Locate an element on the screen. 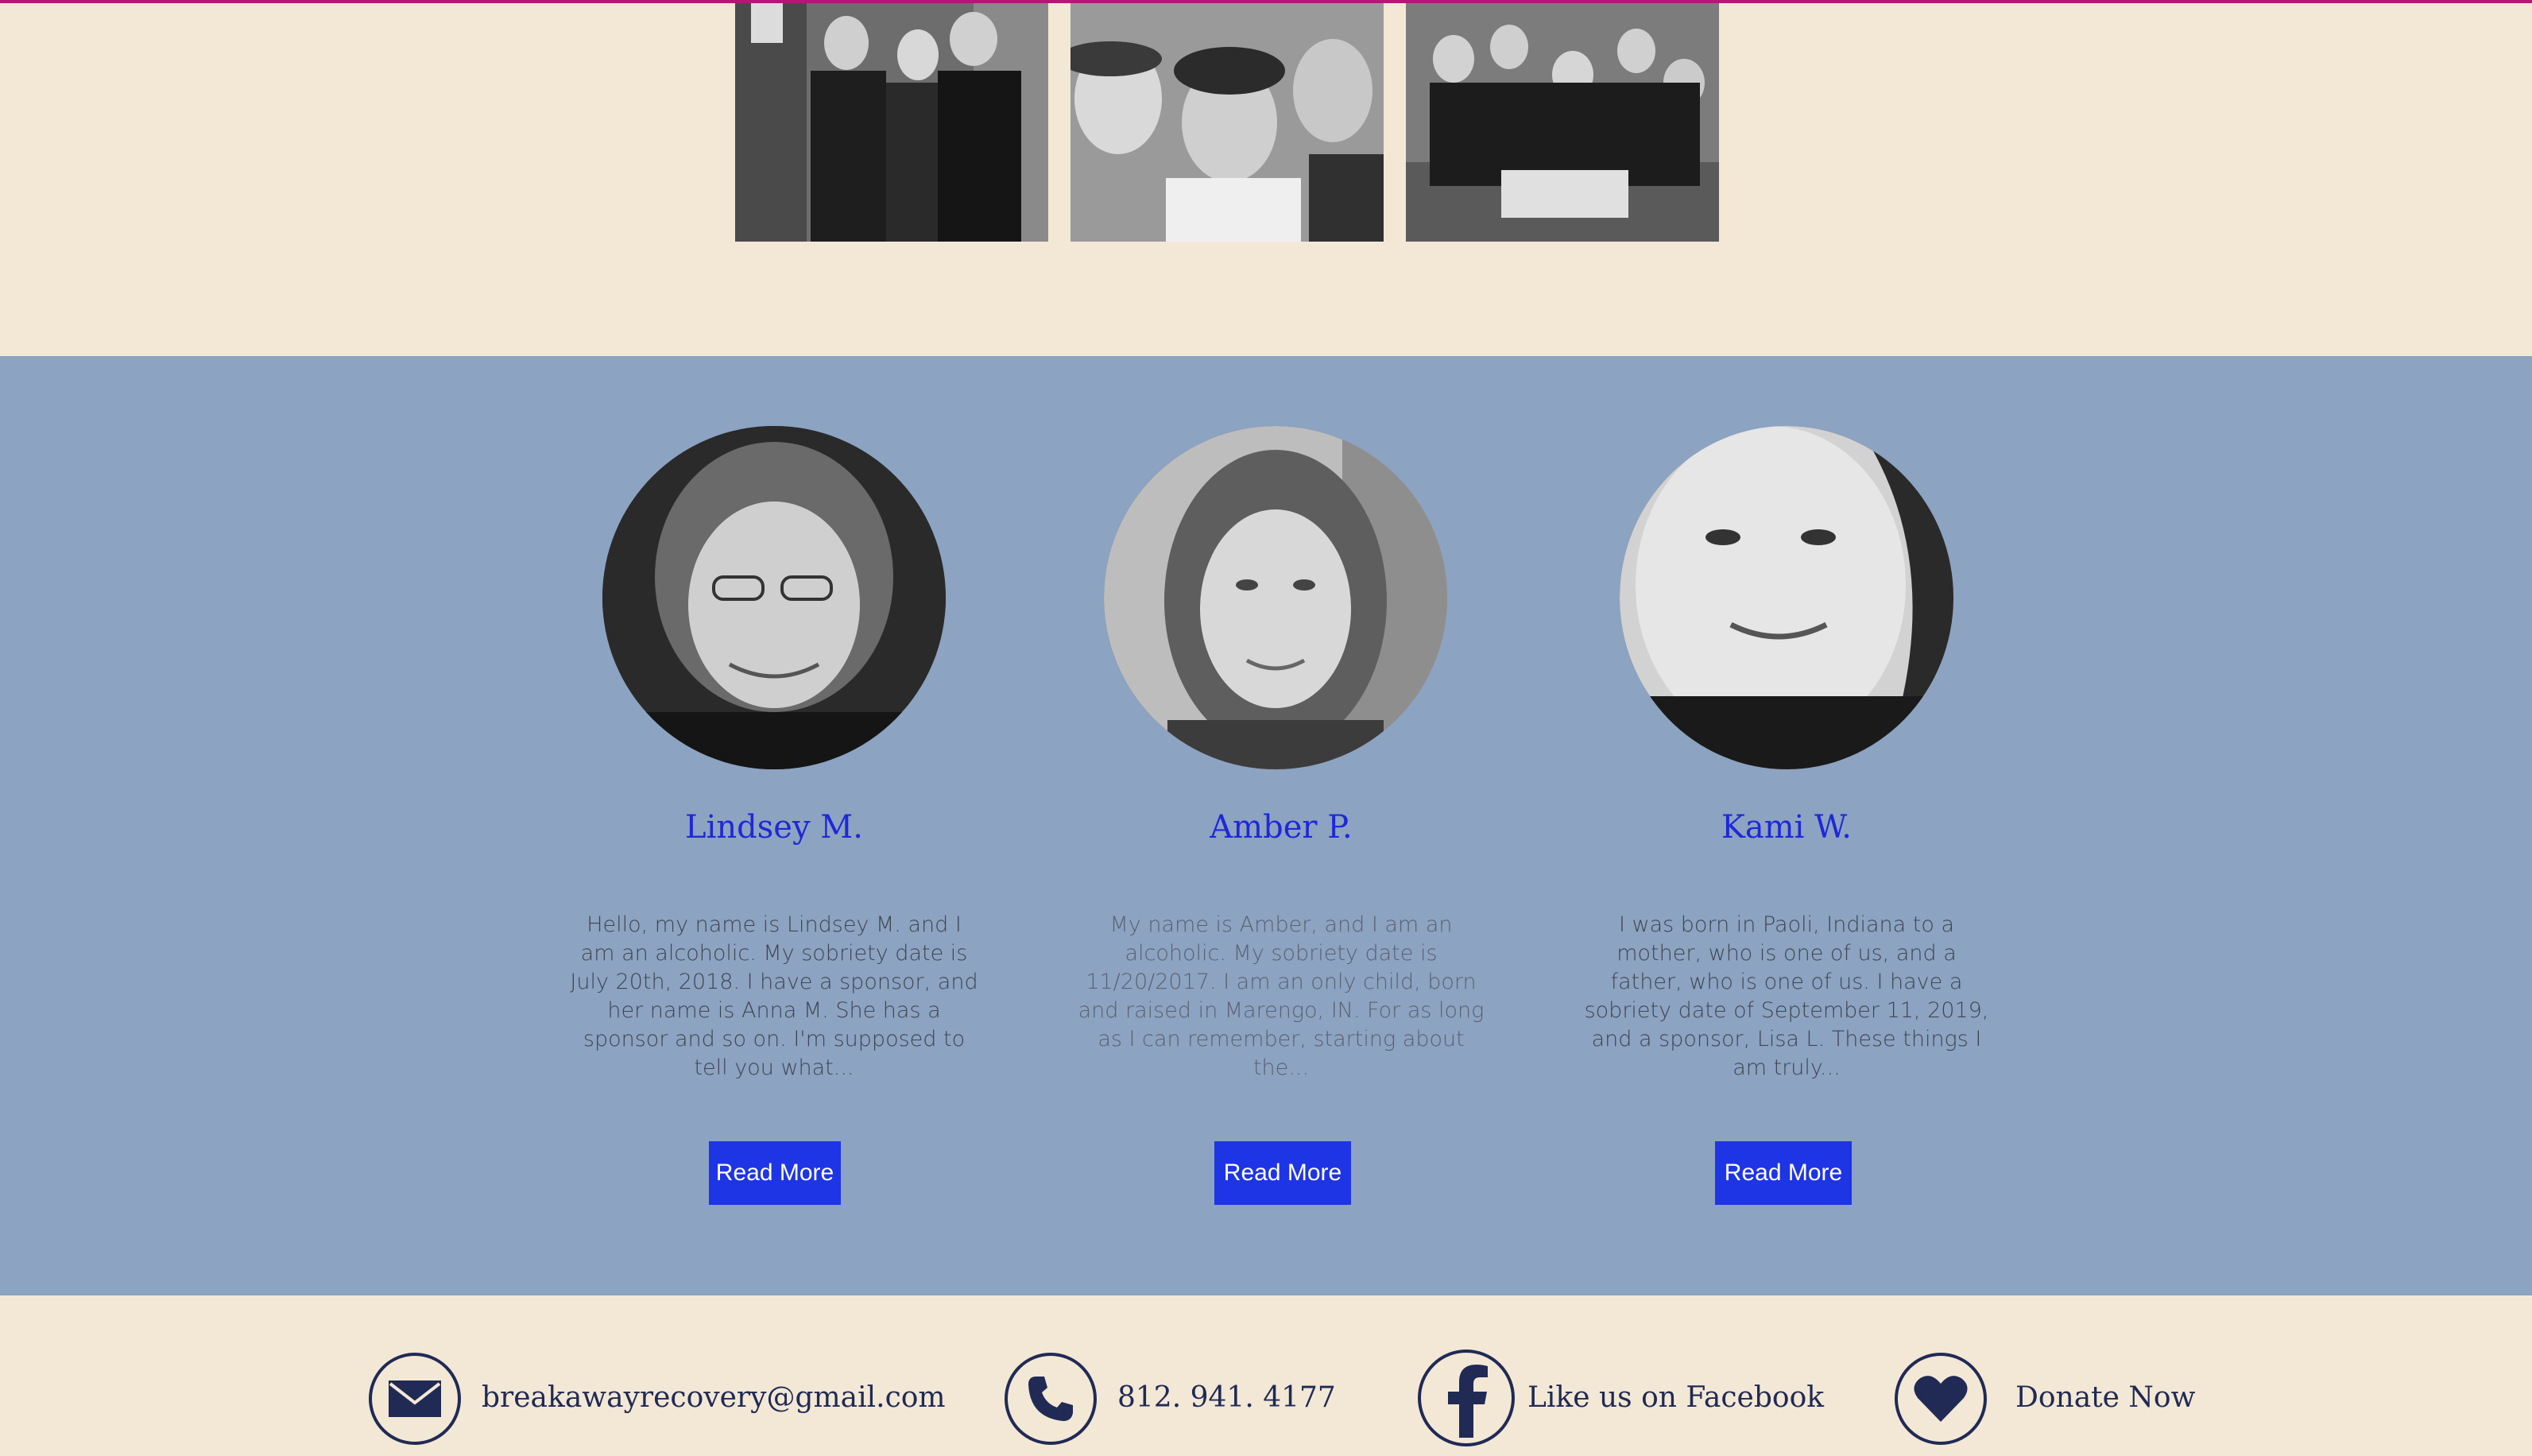  phone-icon is located at coordinates (1051, 1399).